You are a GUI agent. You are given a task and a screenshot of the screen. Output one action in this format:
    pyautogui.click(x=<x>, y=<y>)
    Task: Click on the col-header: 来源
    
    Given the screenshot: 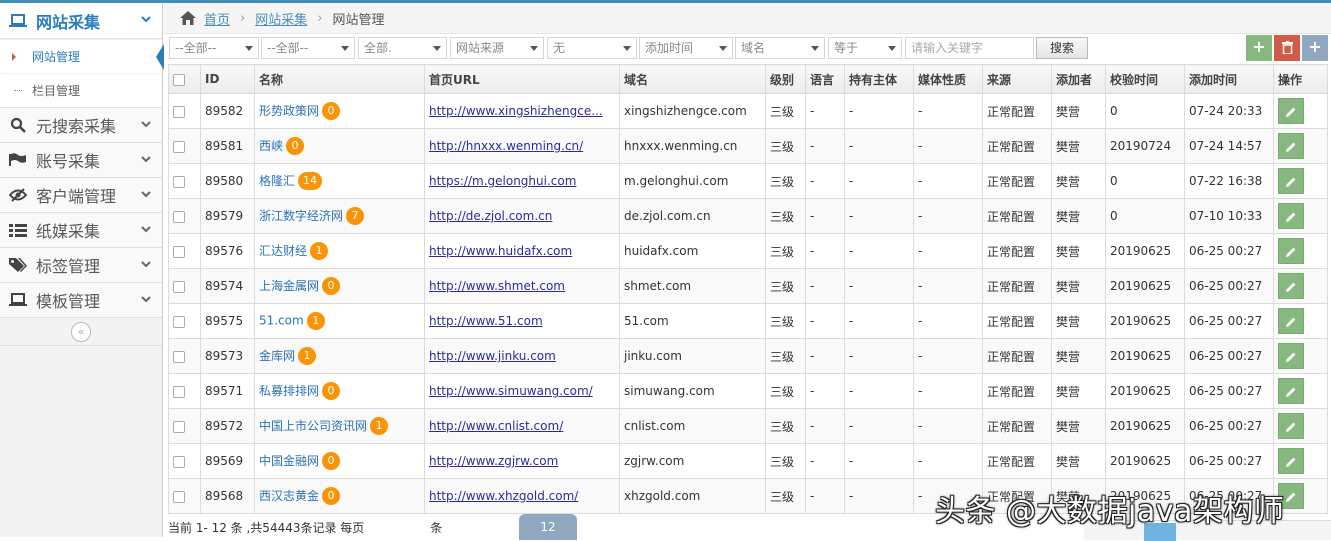 What is the action you would take?
    pyautogui.click(x=1017, y=79)
    